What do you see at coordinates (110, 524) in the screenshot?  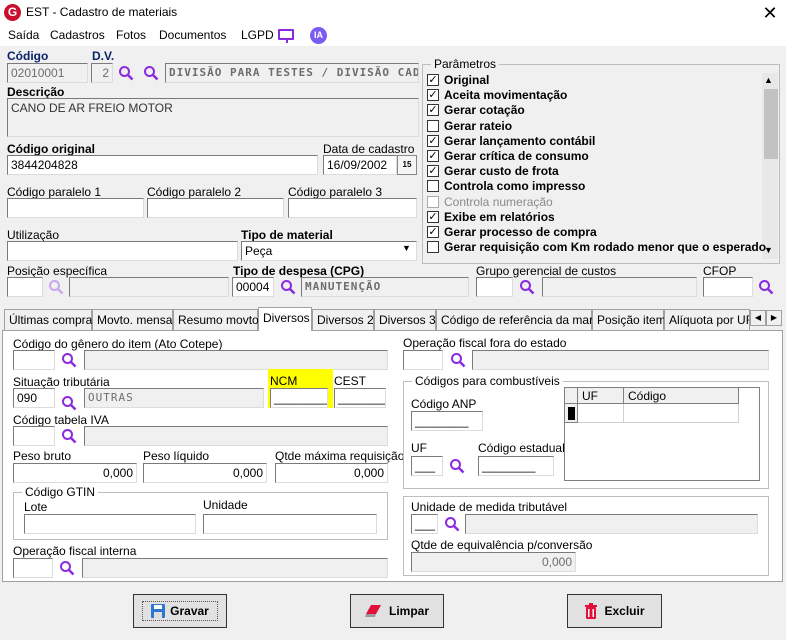 I see `lote-input` at bounding box center [110, 524].